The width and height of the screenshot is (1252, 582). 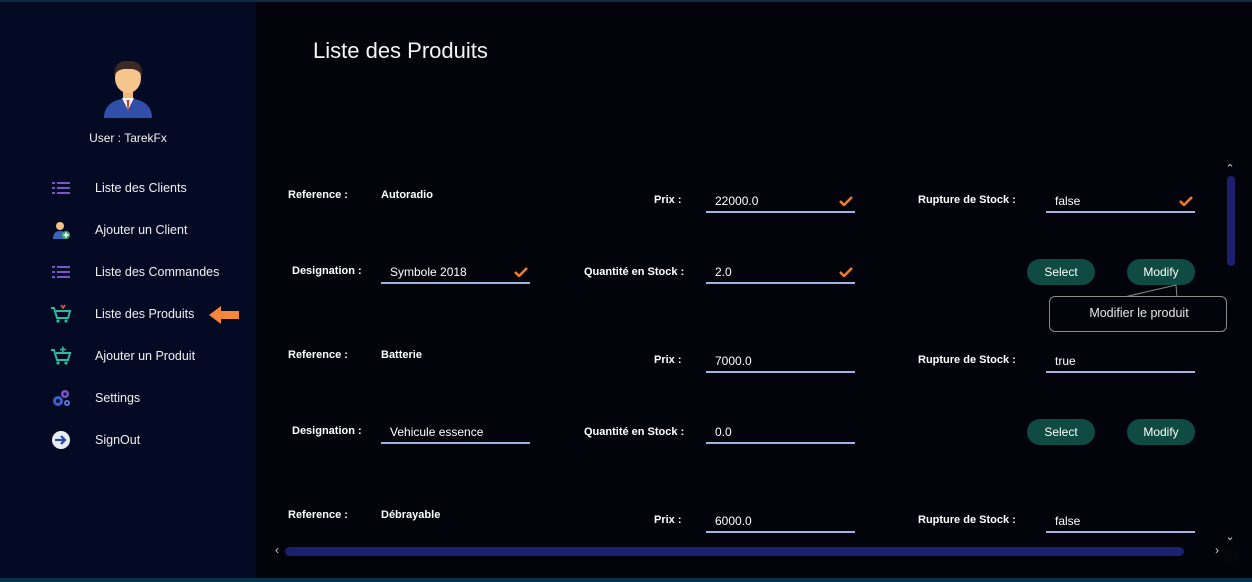 I want to click on sidebar-item-settings: Settings, so click(x=128, y=398).